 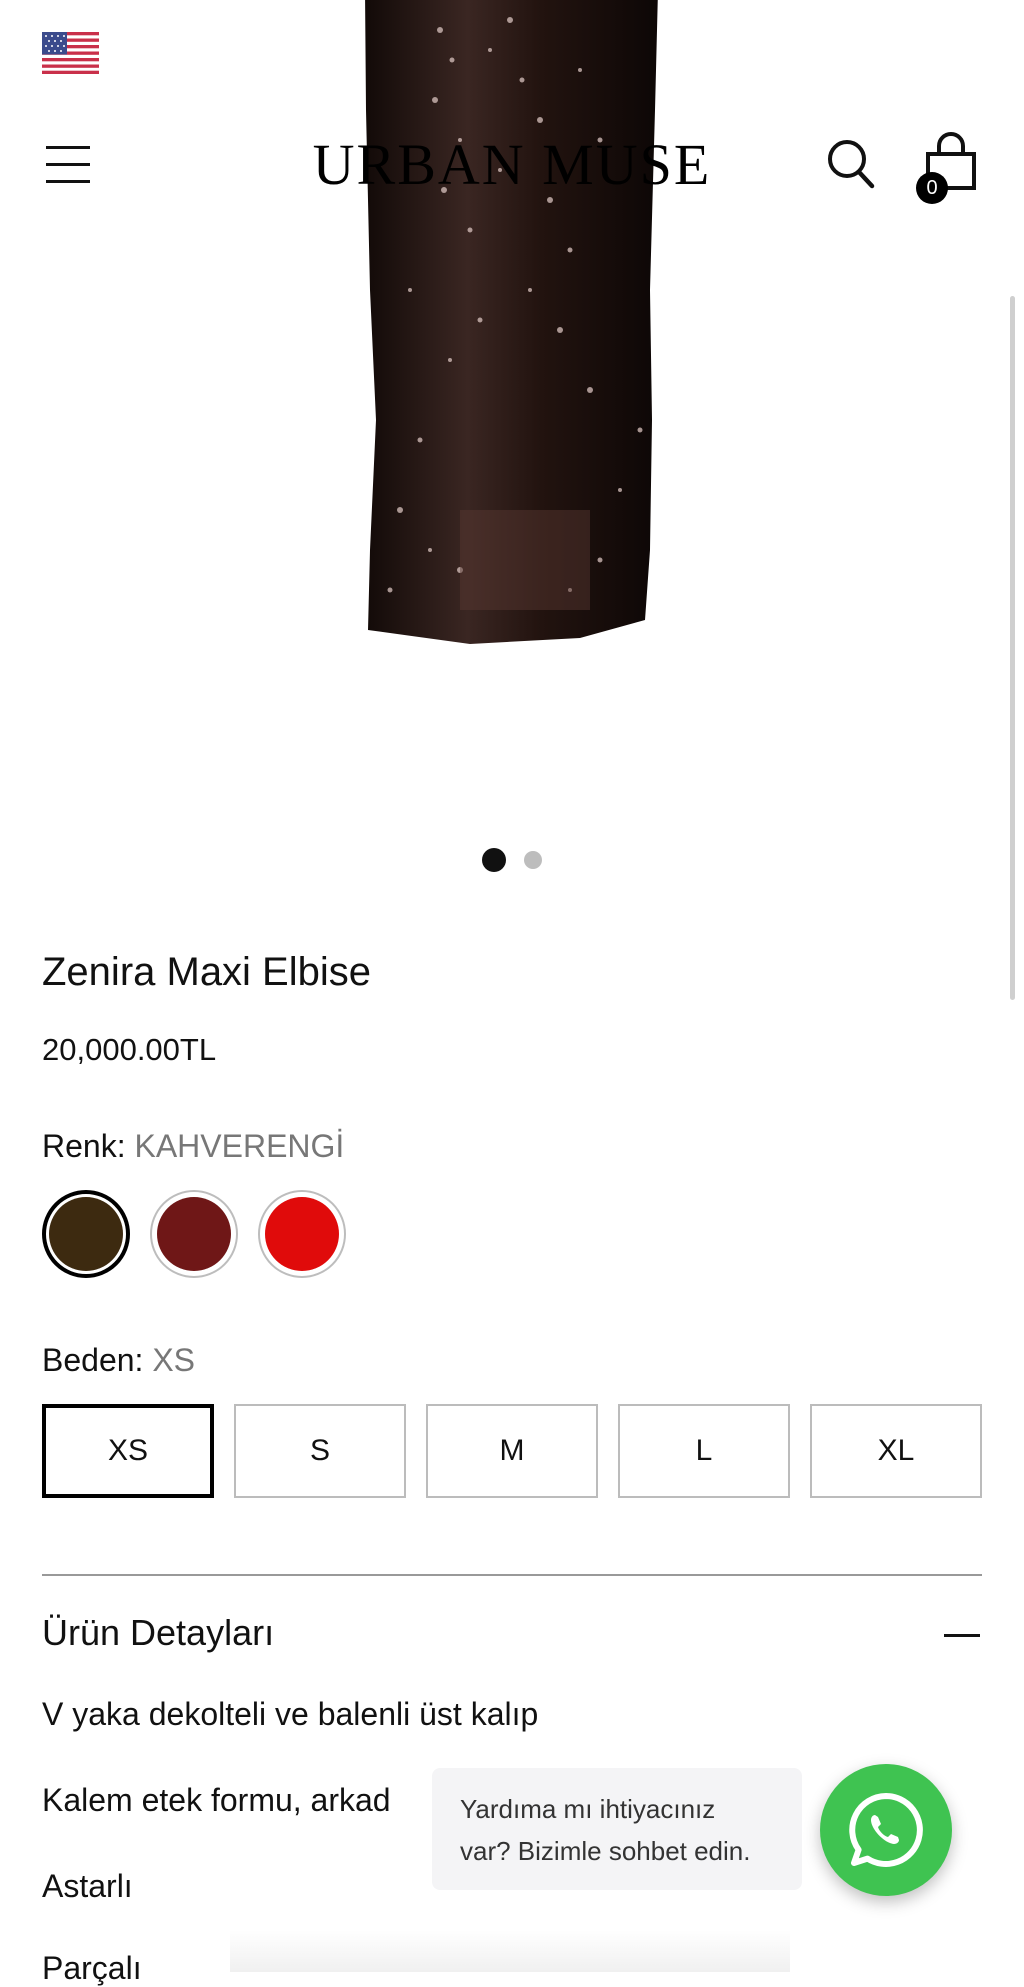 What do you see at coordinates (128, 1451) in the screenshot?
I see `size-option-xs: XS` at bounding box center [128, 1451].